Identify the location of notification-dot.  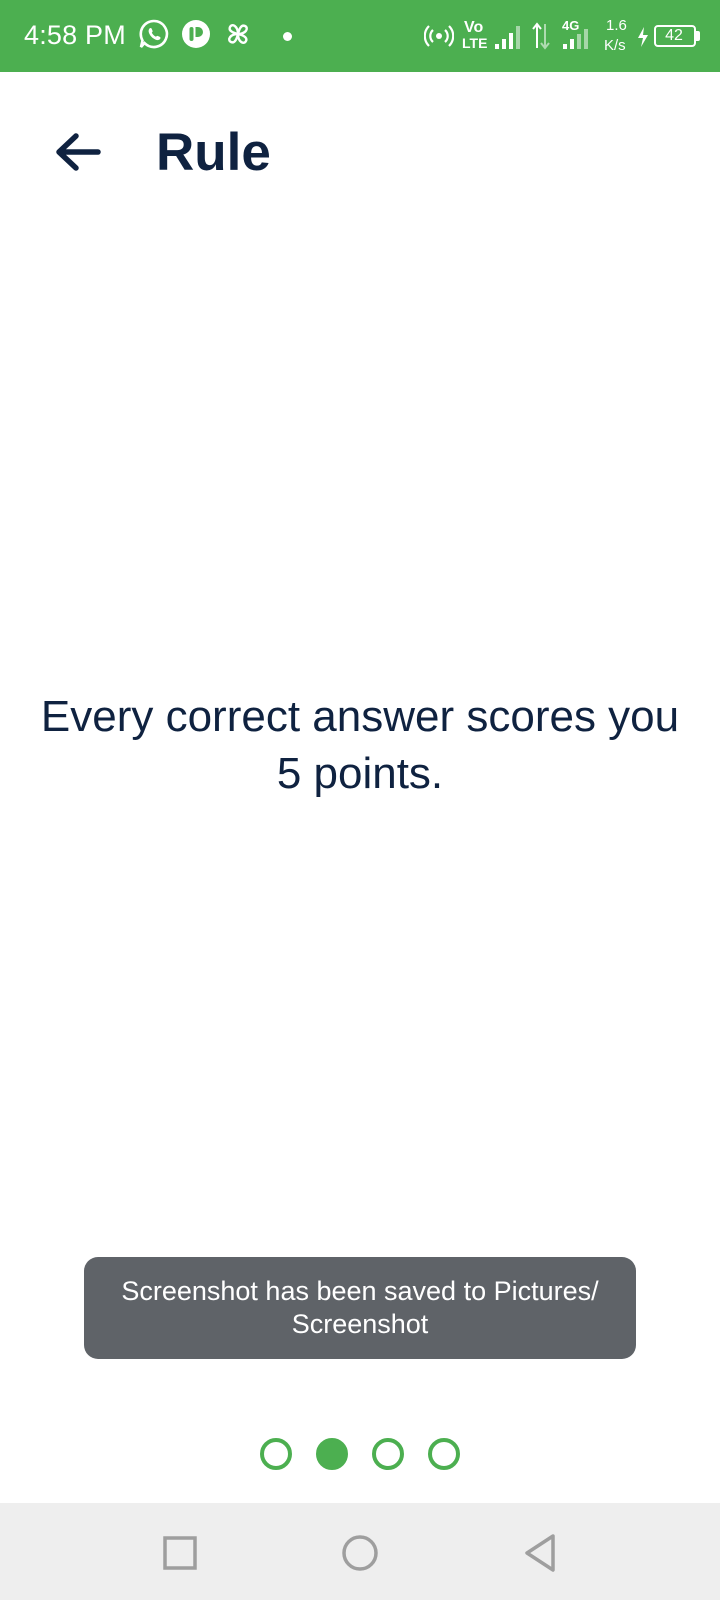
(287, 36).